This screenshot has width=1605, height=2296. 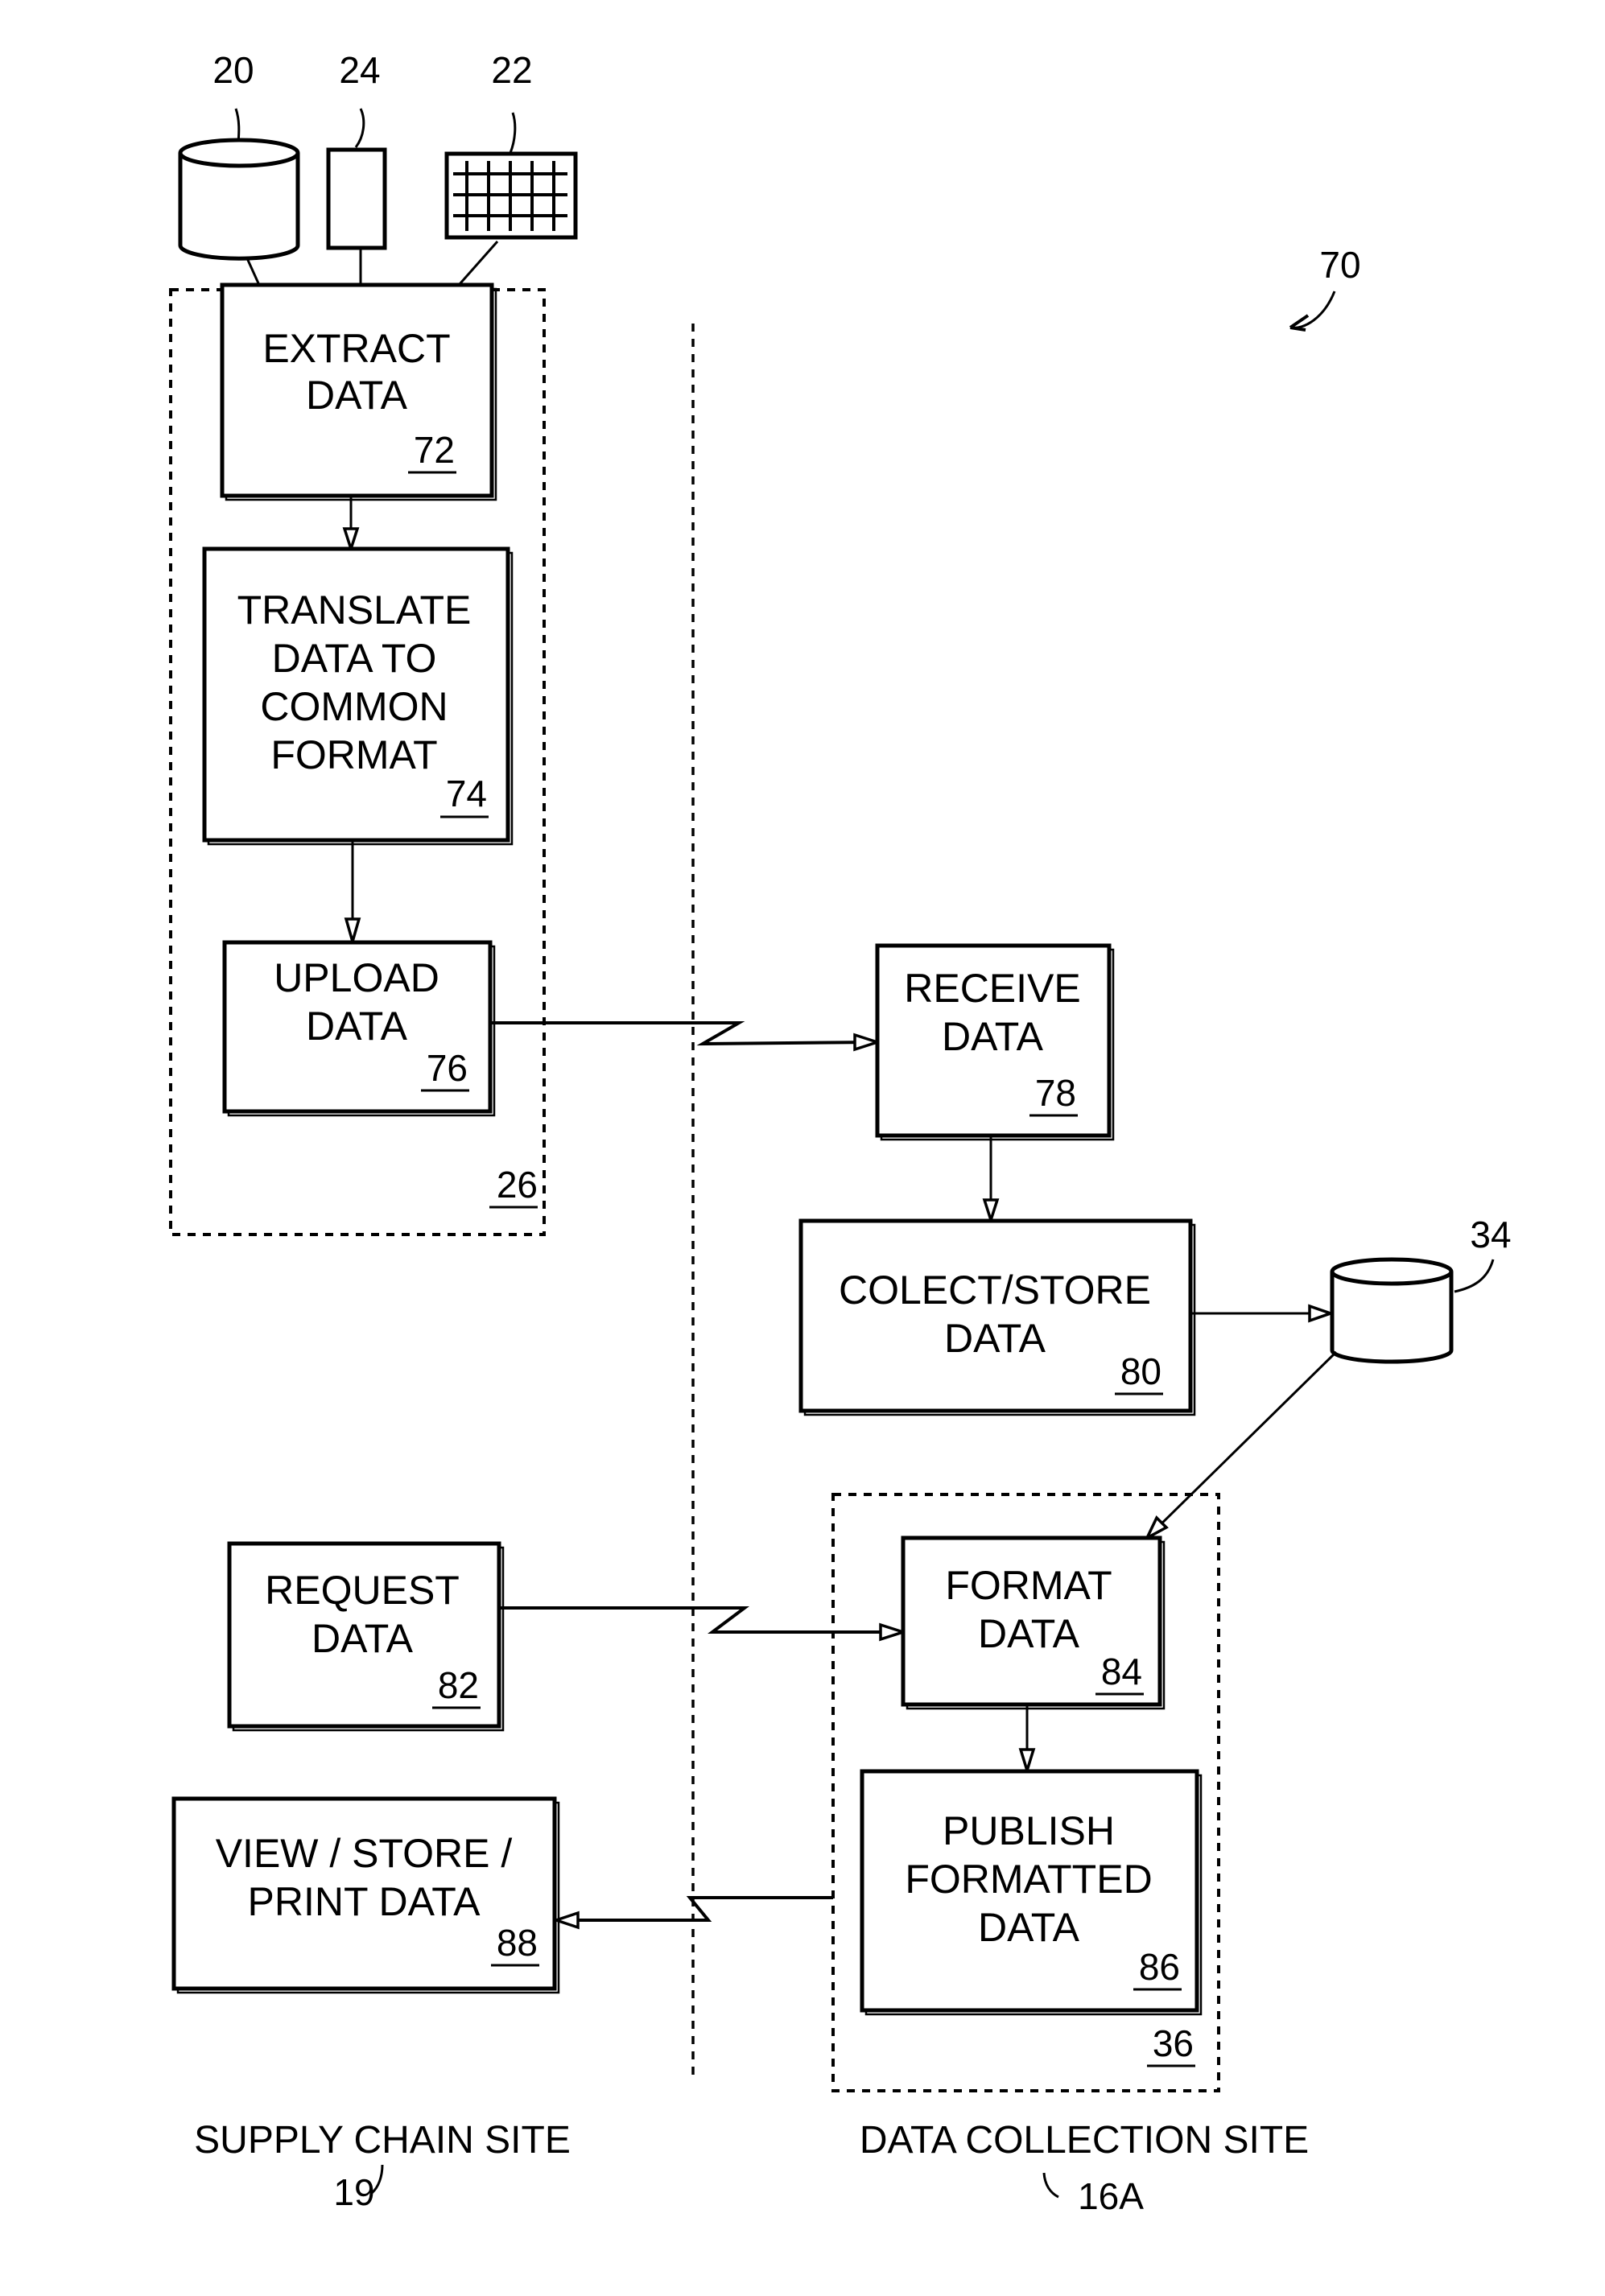 I want to click on publish-line-1: PUBLISH, so click(x=1029, y=1830).